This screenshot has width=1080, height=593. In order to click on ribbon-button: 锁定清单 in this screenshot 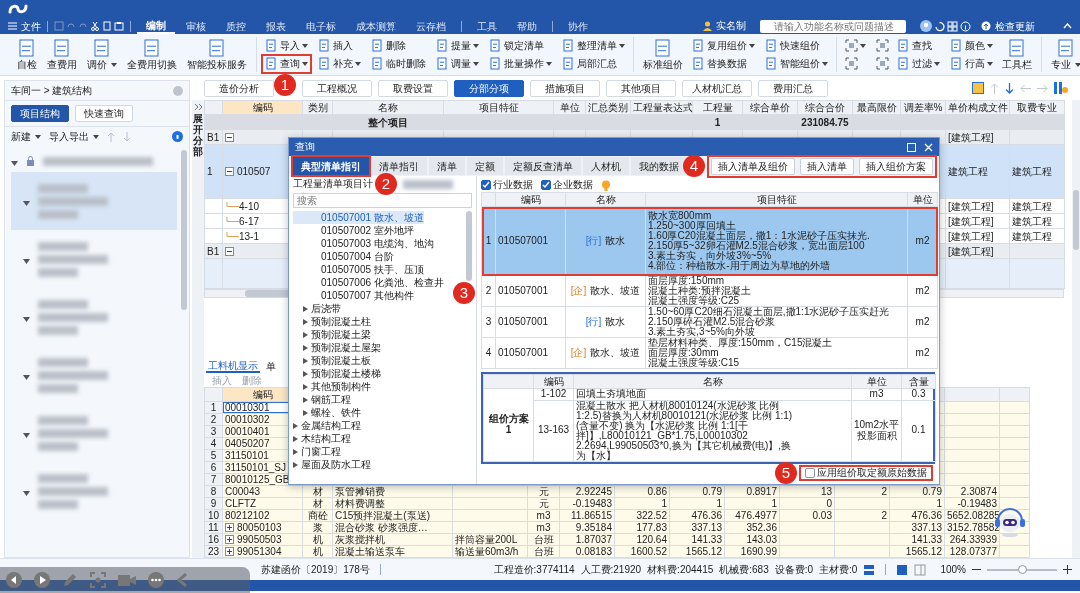, I will do `click(520, 45)`.